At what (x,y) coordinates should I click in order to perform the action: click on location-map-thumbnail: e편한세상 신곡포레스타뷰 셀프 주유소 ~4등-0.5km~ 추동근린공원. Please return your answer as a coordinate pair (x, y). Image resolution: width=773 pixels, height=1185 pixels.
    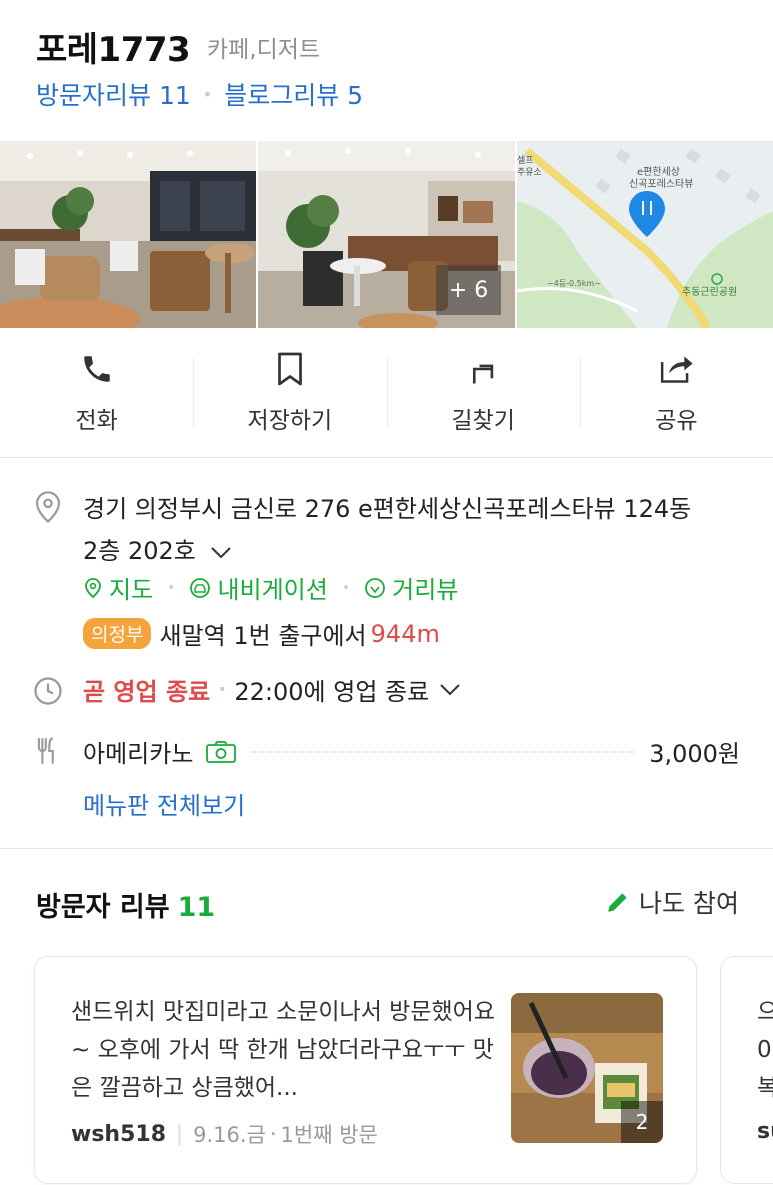
    Looking at the image, I should click on (644, 234).